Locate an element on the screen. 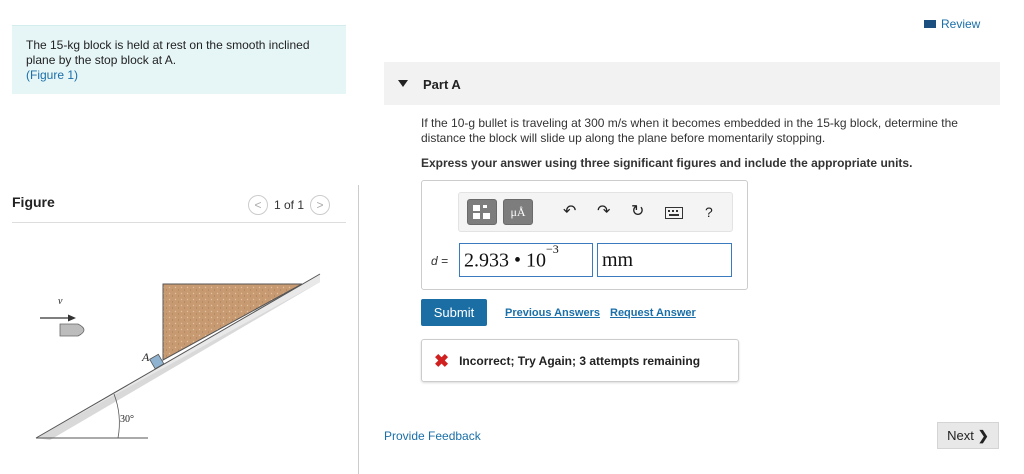 The height and width of the screenshot is (474, 1024). value-mantissa: 2.933 • 10 is located at coordinates (505, 260).